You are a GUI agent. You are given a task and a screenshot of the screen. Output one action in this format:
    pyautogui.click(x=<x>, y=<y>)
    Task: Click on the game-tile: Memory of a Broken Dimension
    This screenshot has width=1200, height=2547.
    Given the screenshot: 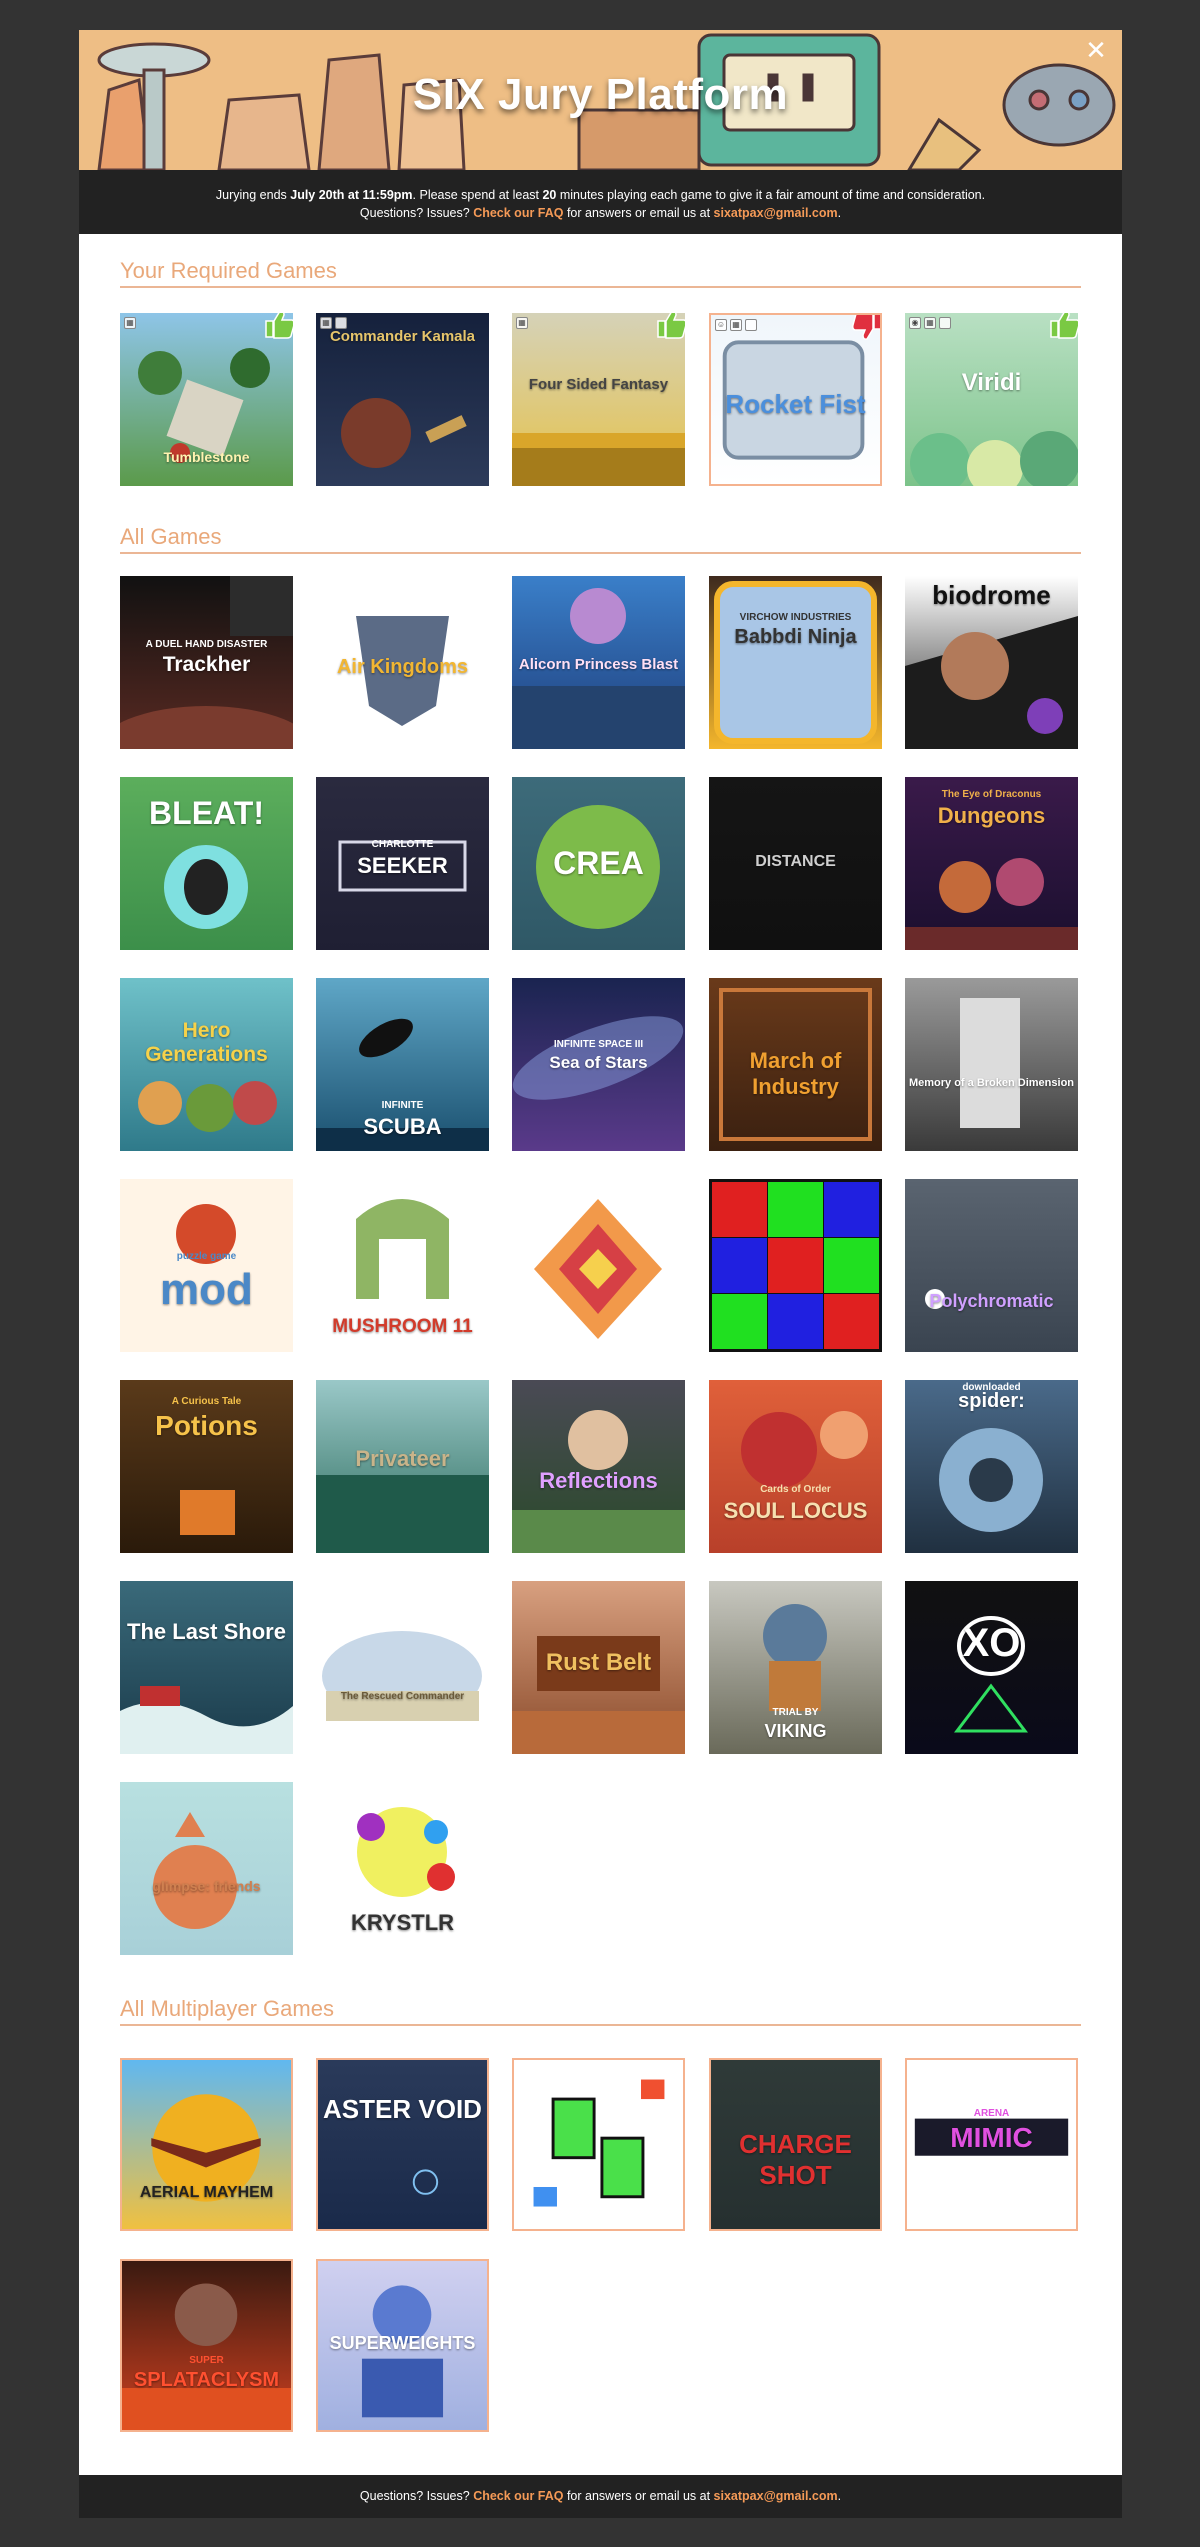 What is the action you would take?
    pyautogui.click(x=991, y=1064)
    